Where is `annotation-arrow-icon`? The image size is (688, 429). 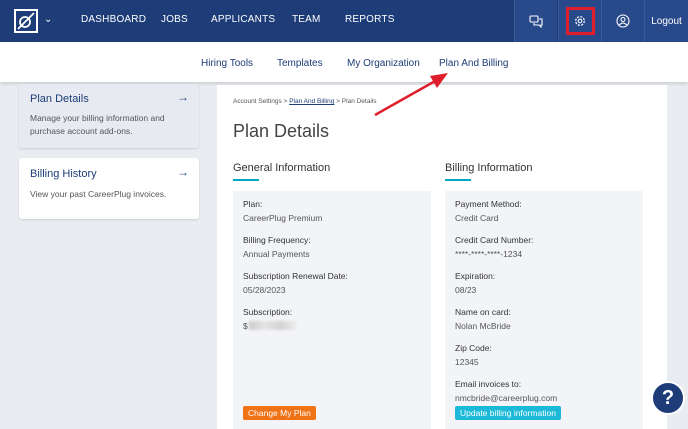
annotation-arrow-icon is located at coordinates (411, 95).